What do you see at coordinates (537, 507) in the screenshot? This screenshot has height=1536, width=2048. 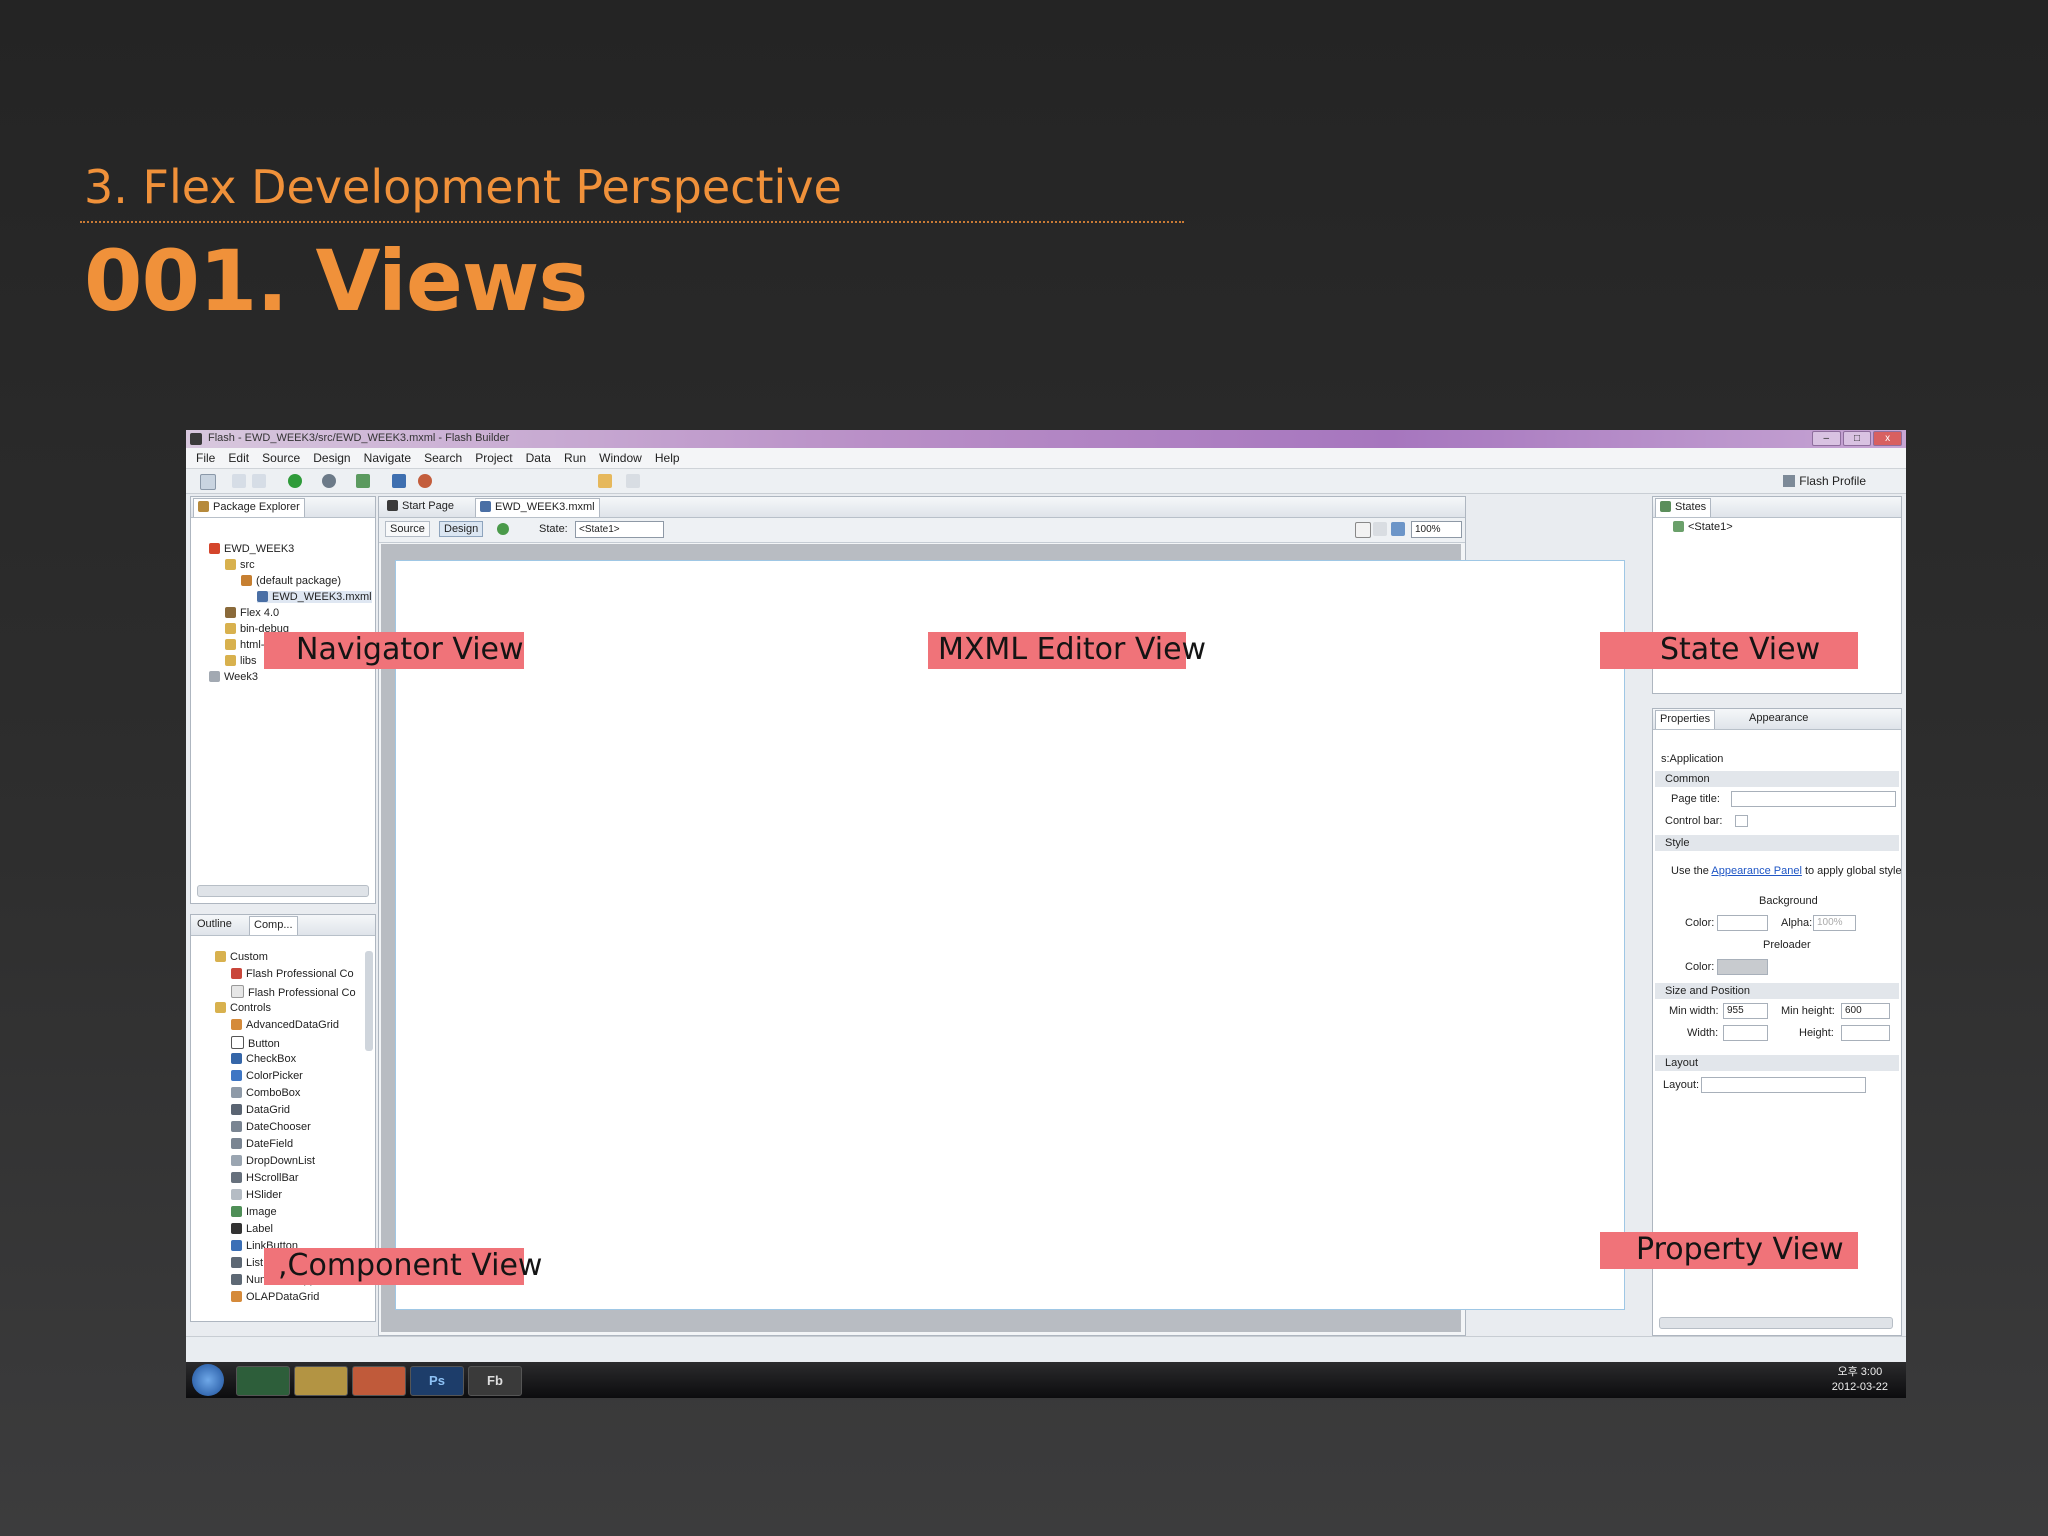 I see `tab-mxml-file: EWD_WEEK3.mxml` at bounding box center [537, 507].